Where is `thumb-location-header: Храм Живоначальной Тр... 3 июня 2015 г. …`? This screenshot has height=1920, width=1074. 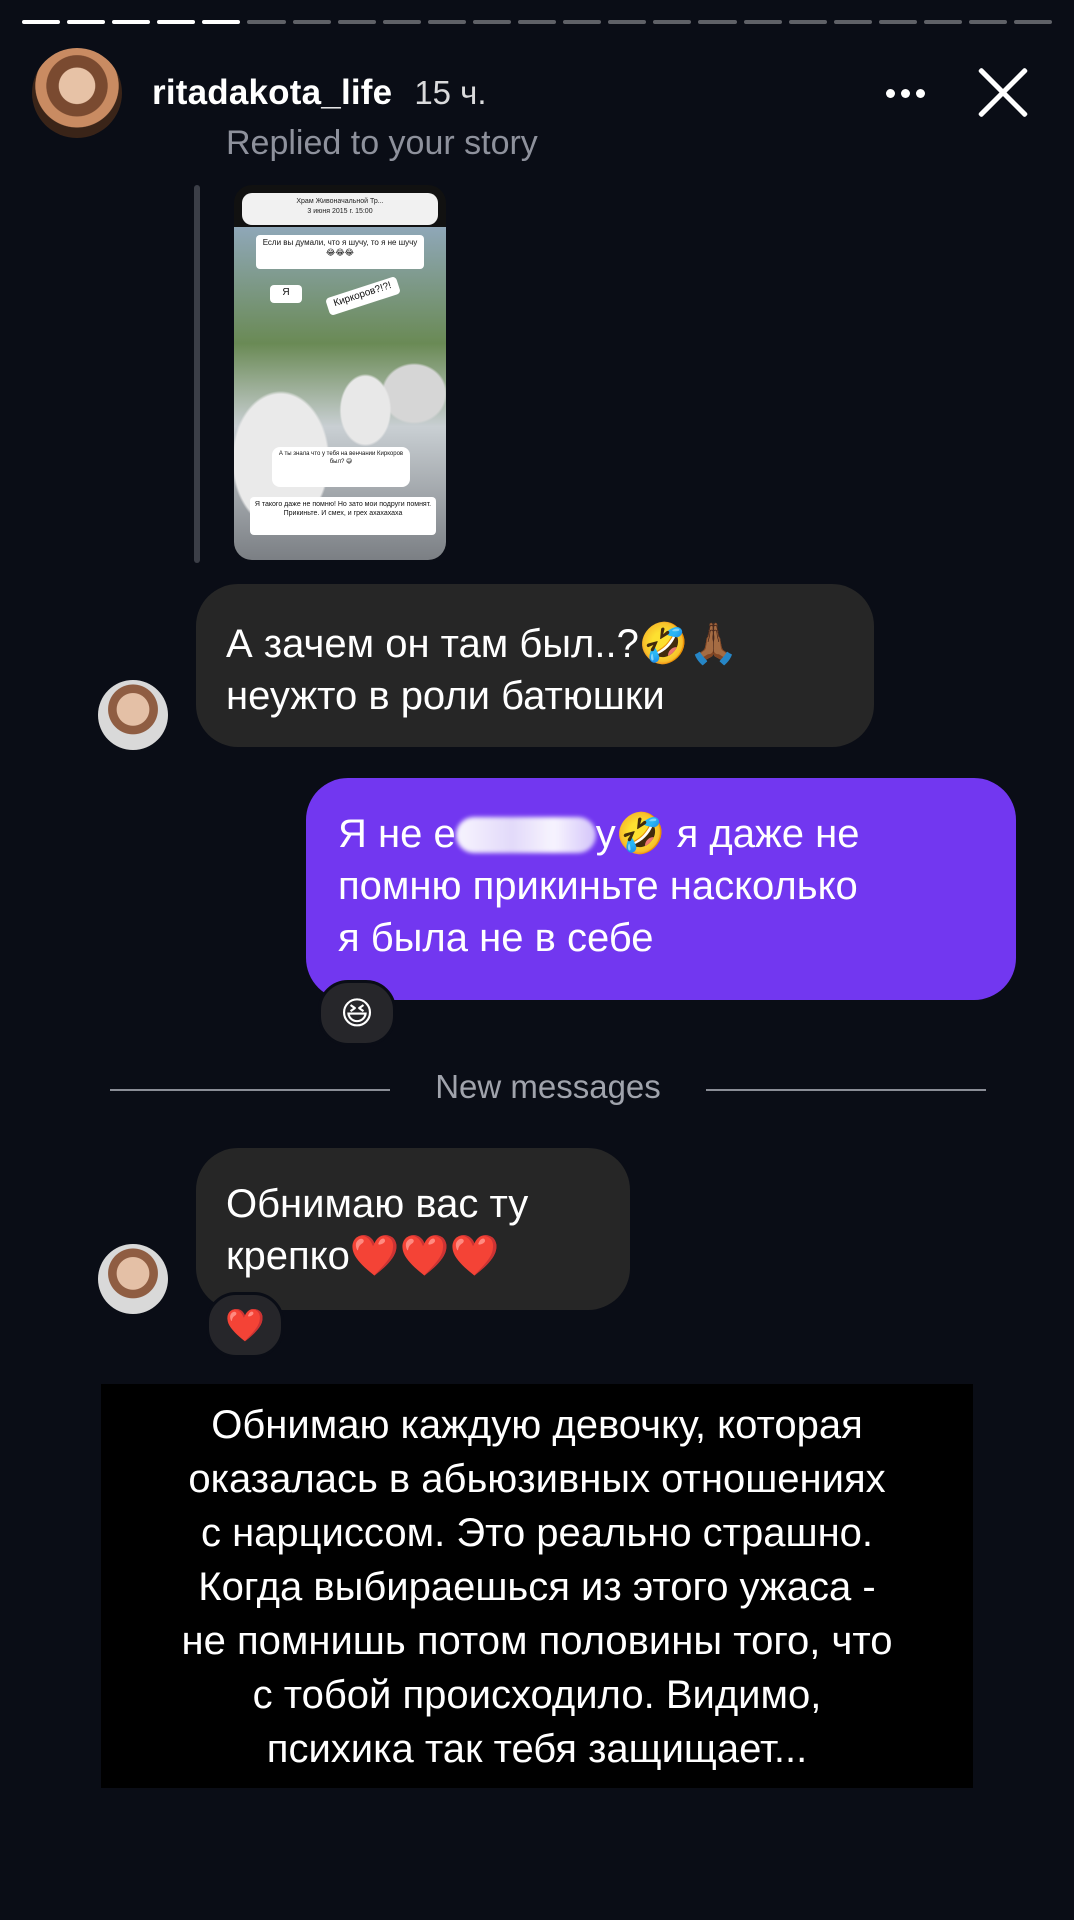
thumb-location-header: Храм Живоначальной Тр... 3 июня 2015 г. … is located at coordinates (340, 209).